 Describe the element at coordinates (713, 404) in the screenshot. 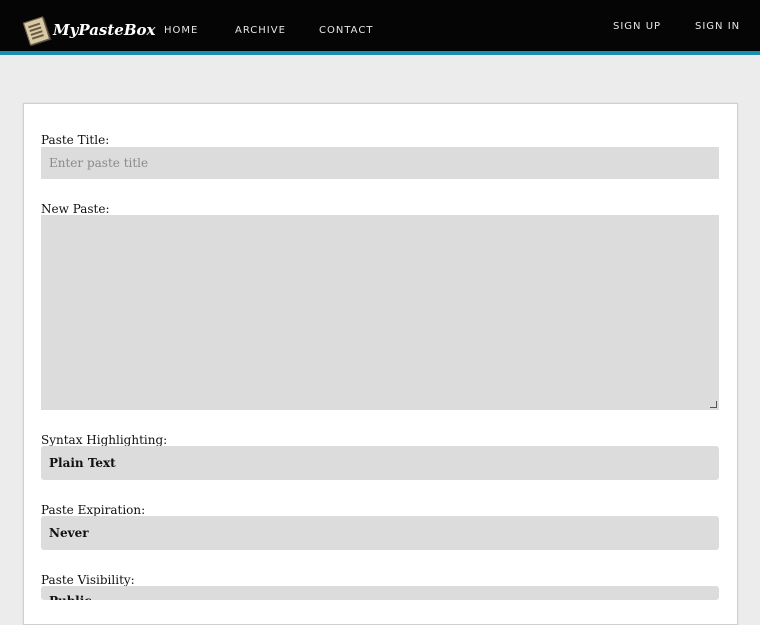

I see `resize-handle-icon` at that location.